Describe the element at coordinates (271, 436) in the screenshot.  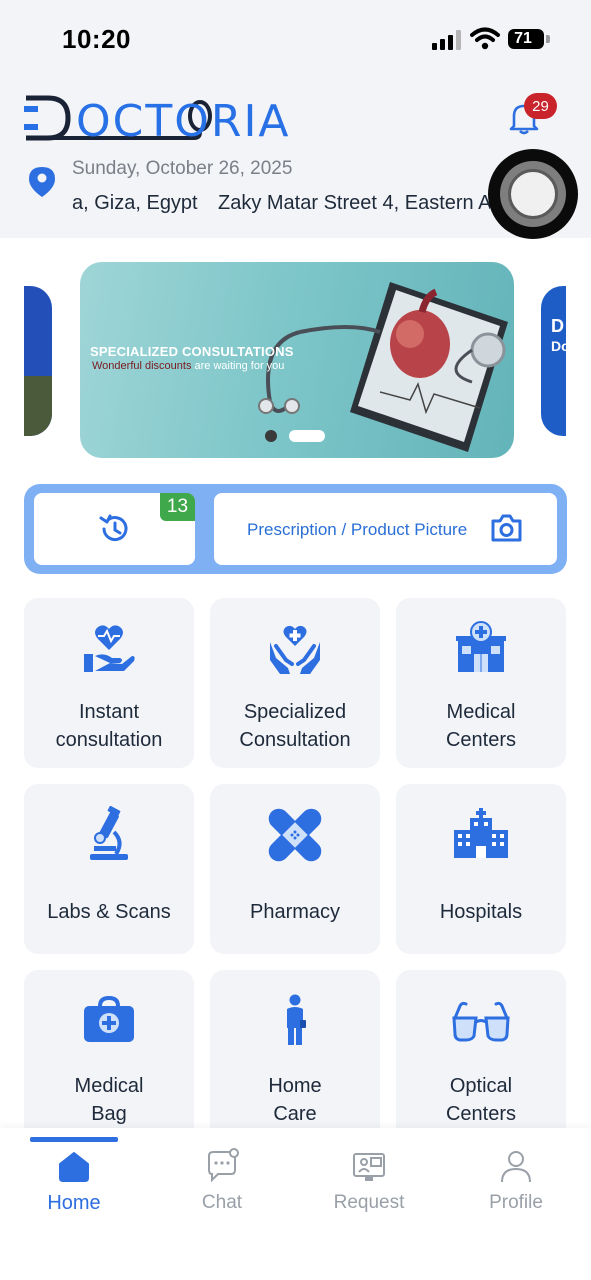
I see `carousel-dot` at that location.